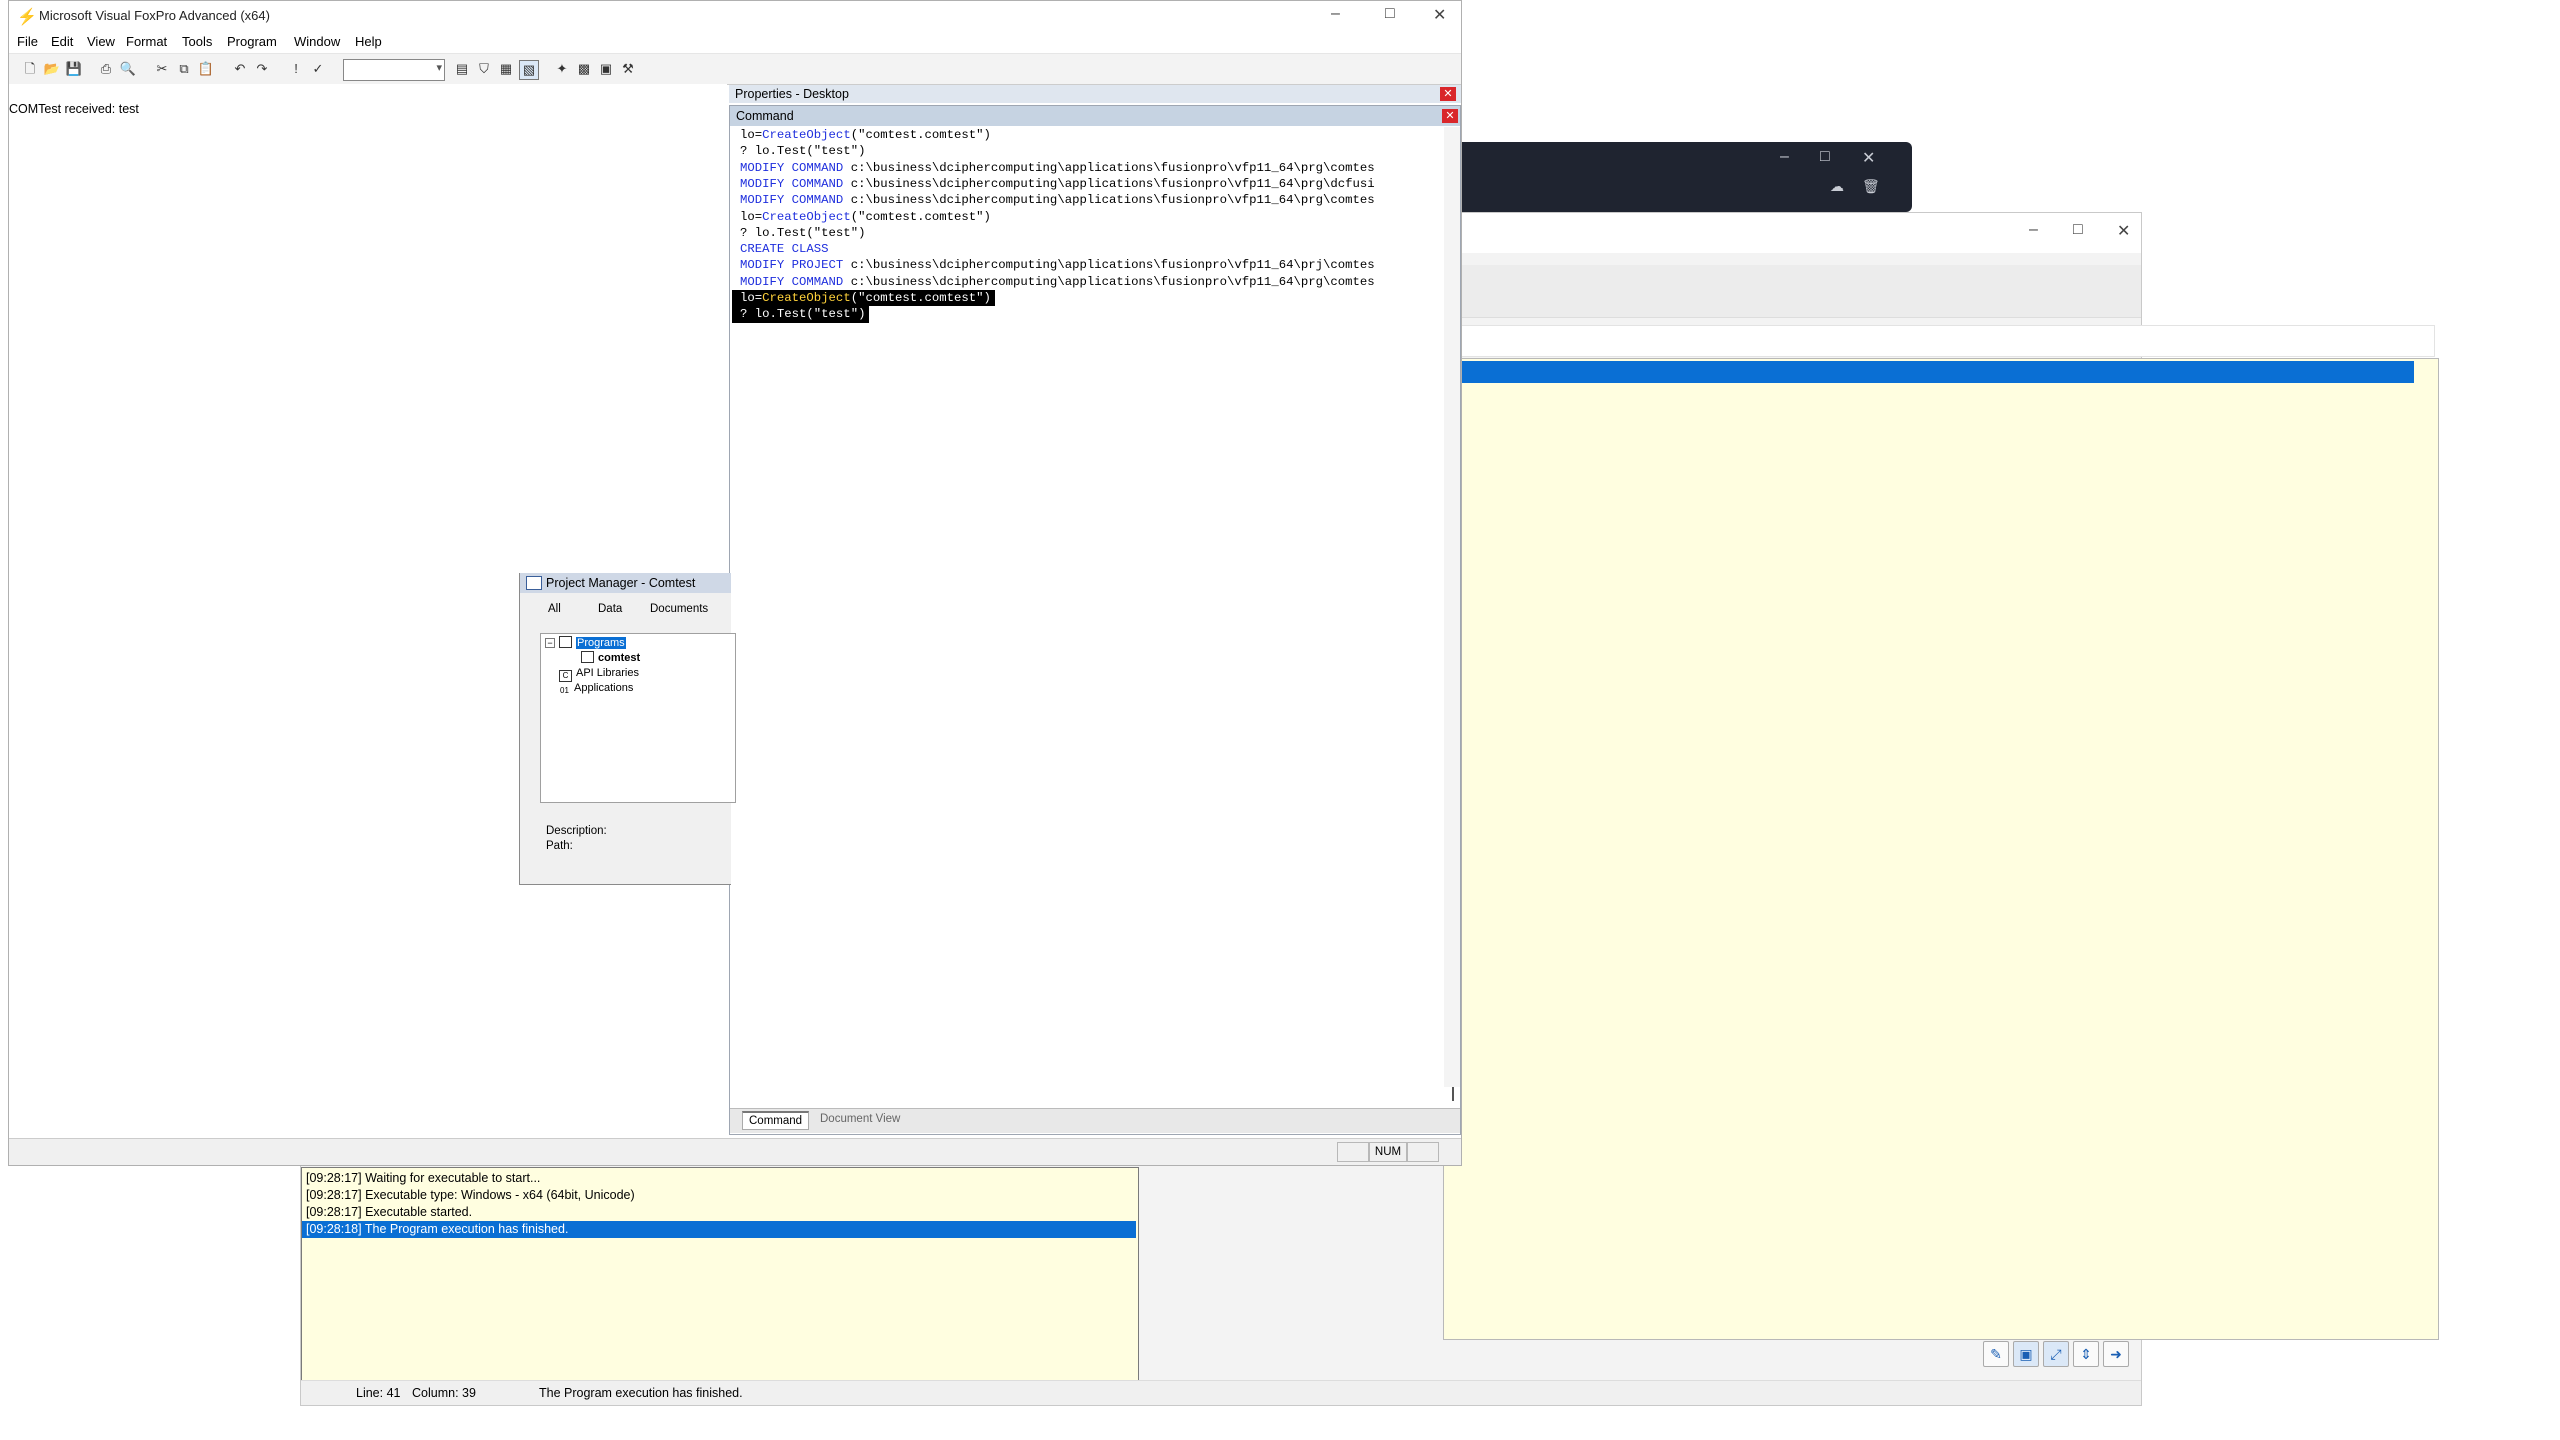 The image size is (2560, 1440). What do you see at coordinates (776, 1120) in the screenshot?
I see `tab-command: Command` at bounding box center [776, 1120].